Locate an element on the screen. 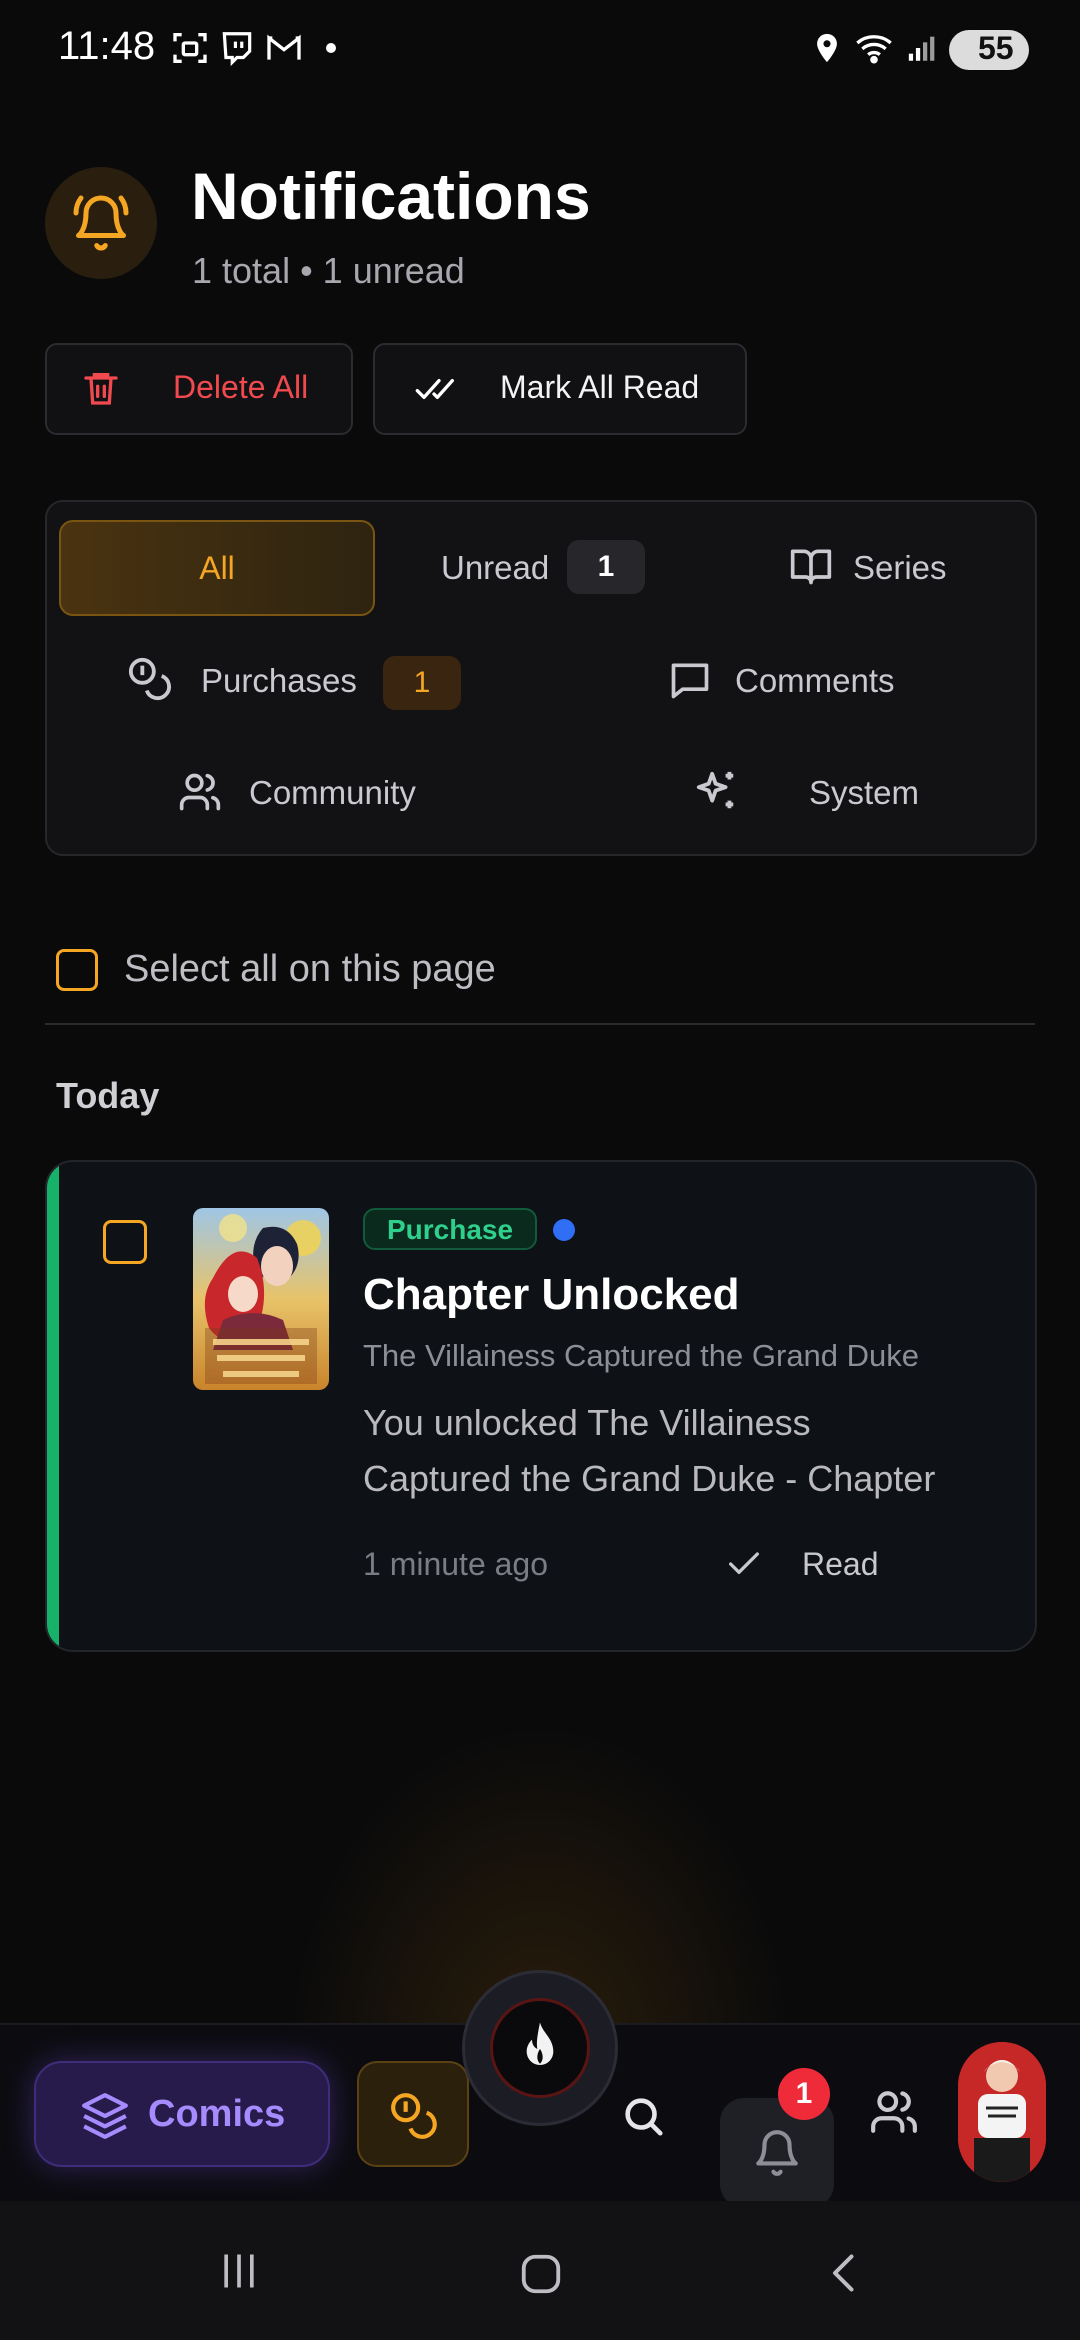 This screenshot has height=2340, width=1080. unread-count-badge: 1 is located at coordinates (606, 567).